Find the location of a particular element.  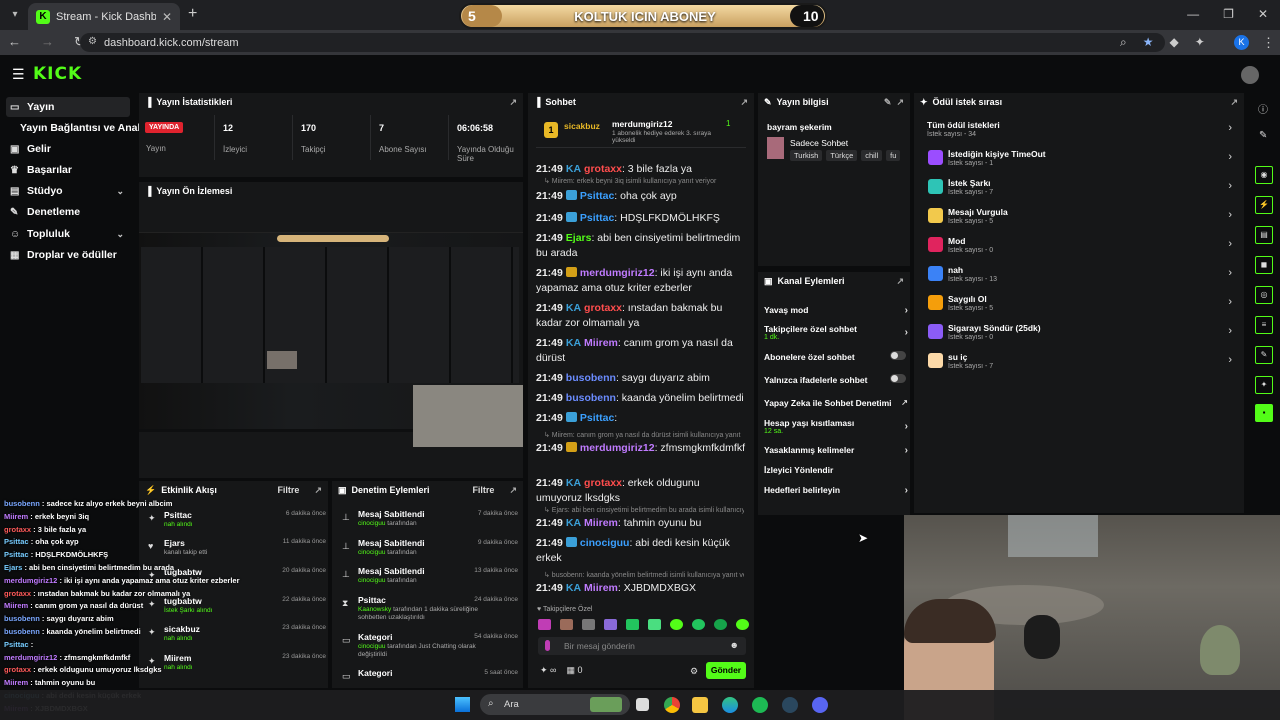

chat-settings-icon: ⚙ is located at coordinates (694, 671).